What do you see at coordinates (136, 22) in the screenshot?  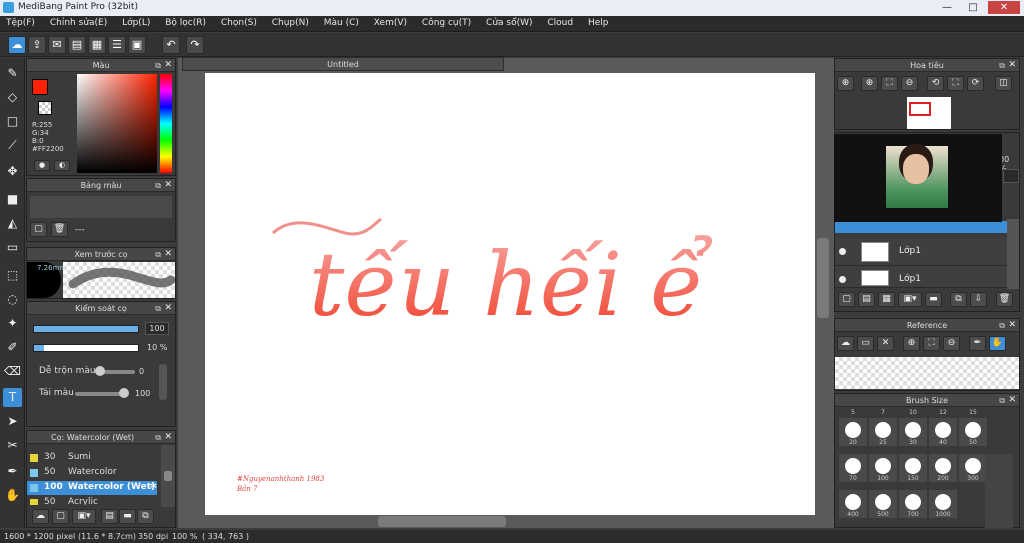 I see `menu-layer: Lớp(L)` at bounding box center [136, 22].